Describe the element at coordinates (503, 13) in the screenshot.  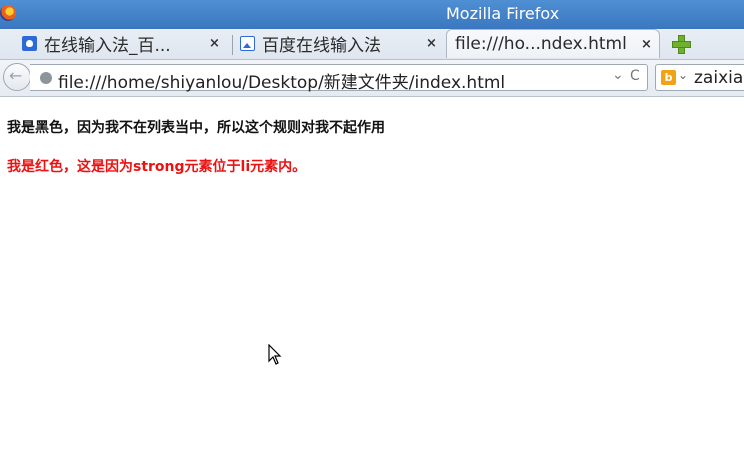
I see `window-title: Mozilla Firefox` at that location.